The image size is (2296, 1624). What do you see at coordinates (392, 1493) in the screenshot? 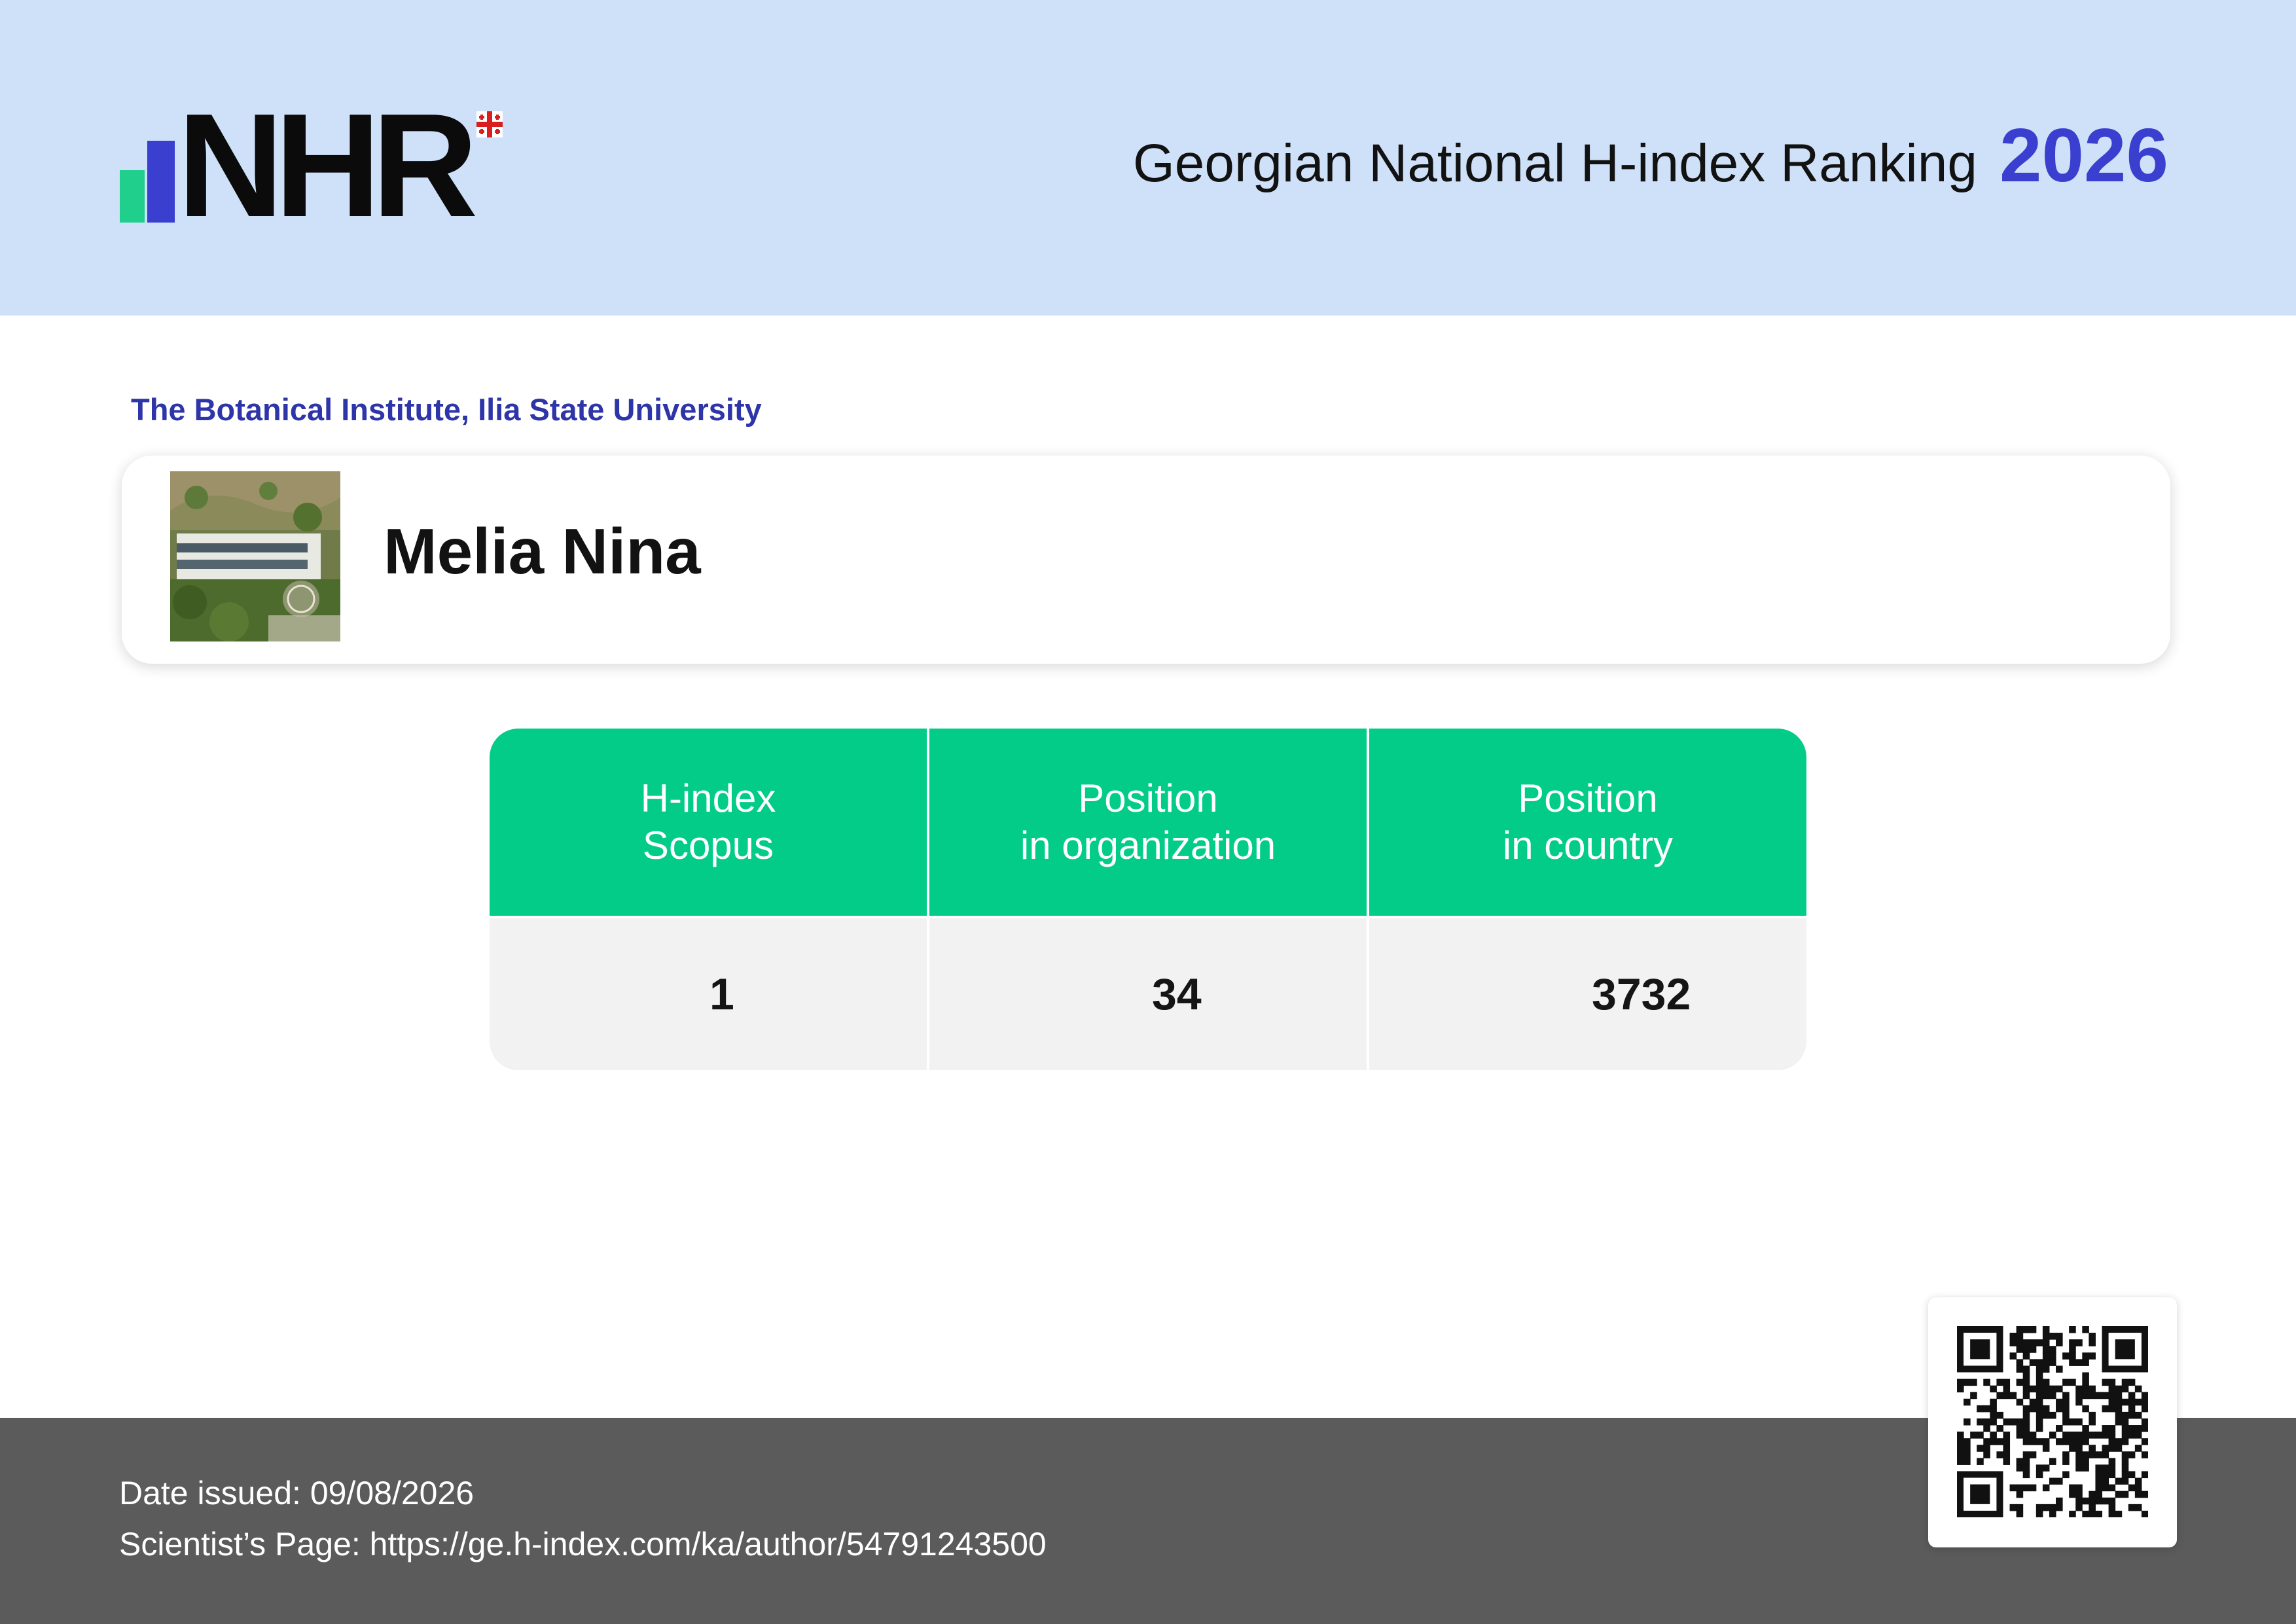
I see `date-value: 09/08/2026` at bounding box center [392, 1493].